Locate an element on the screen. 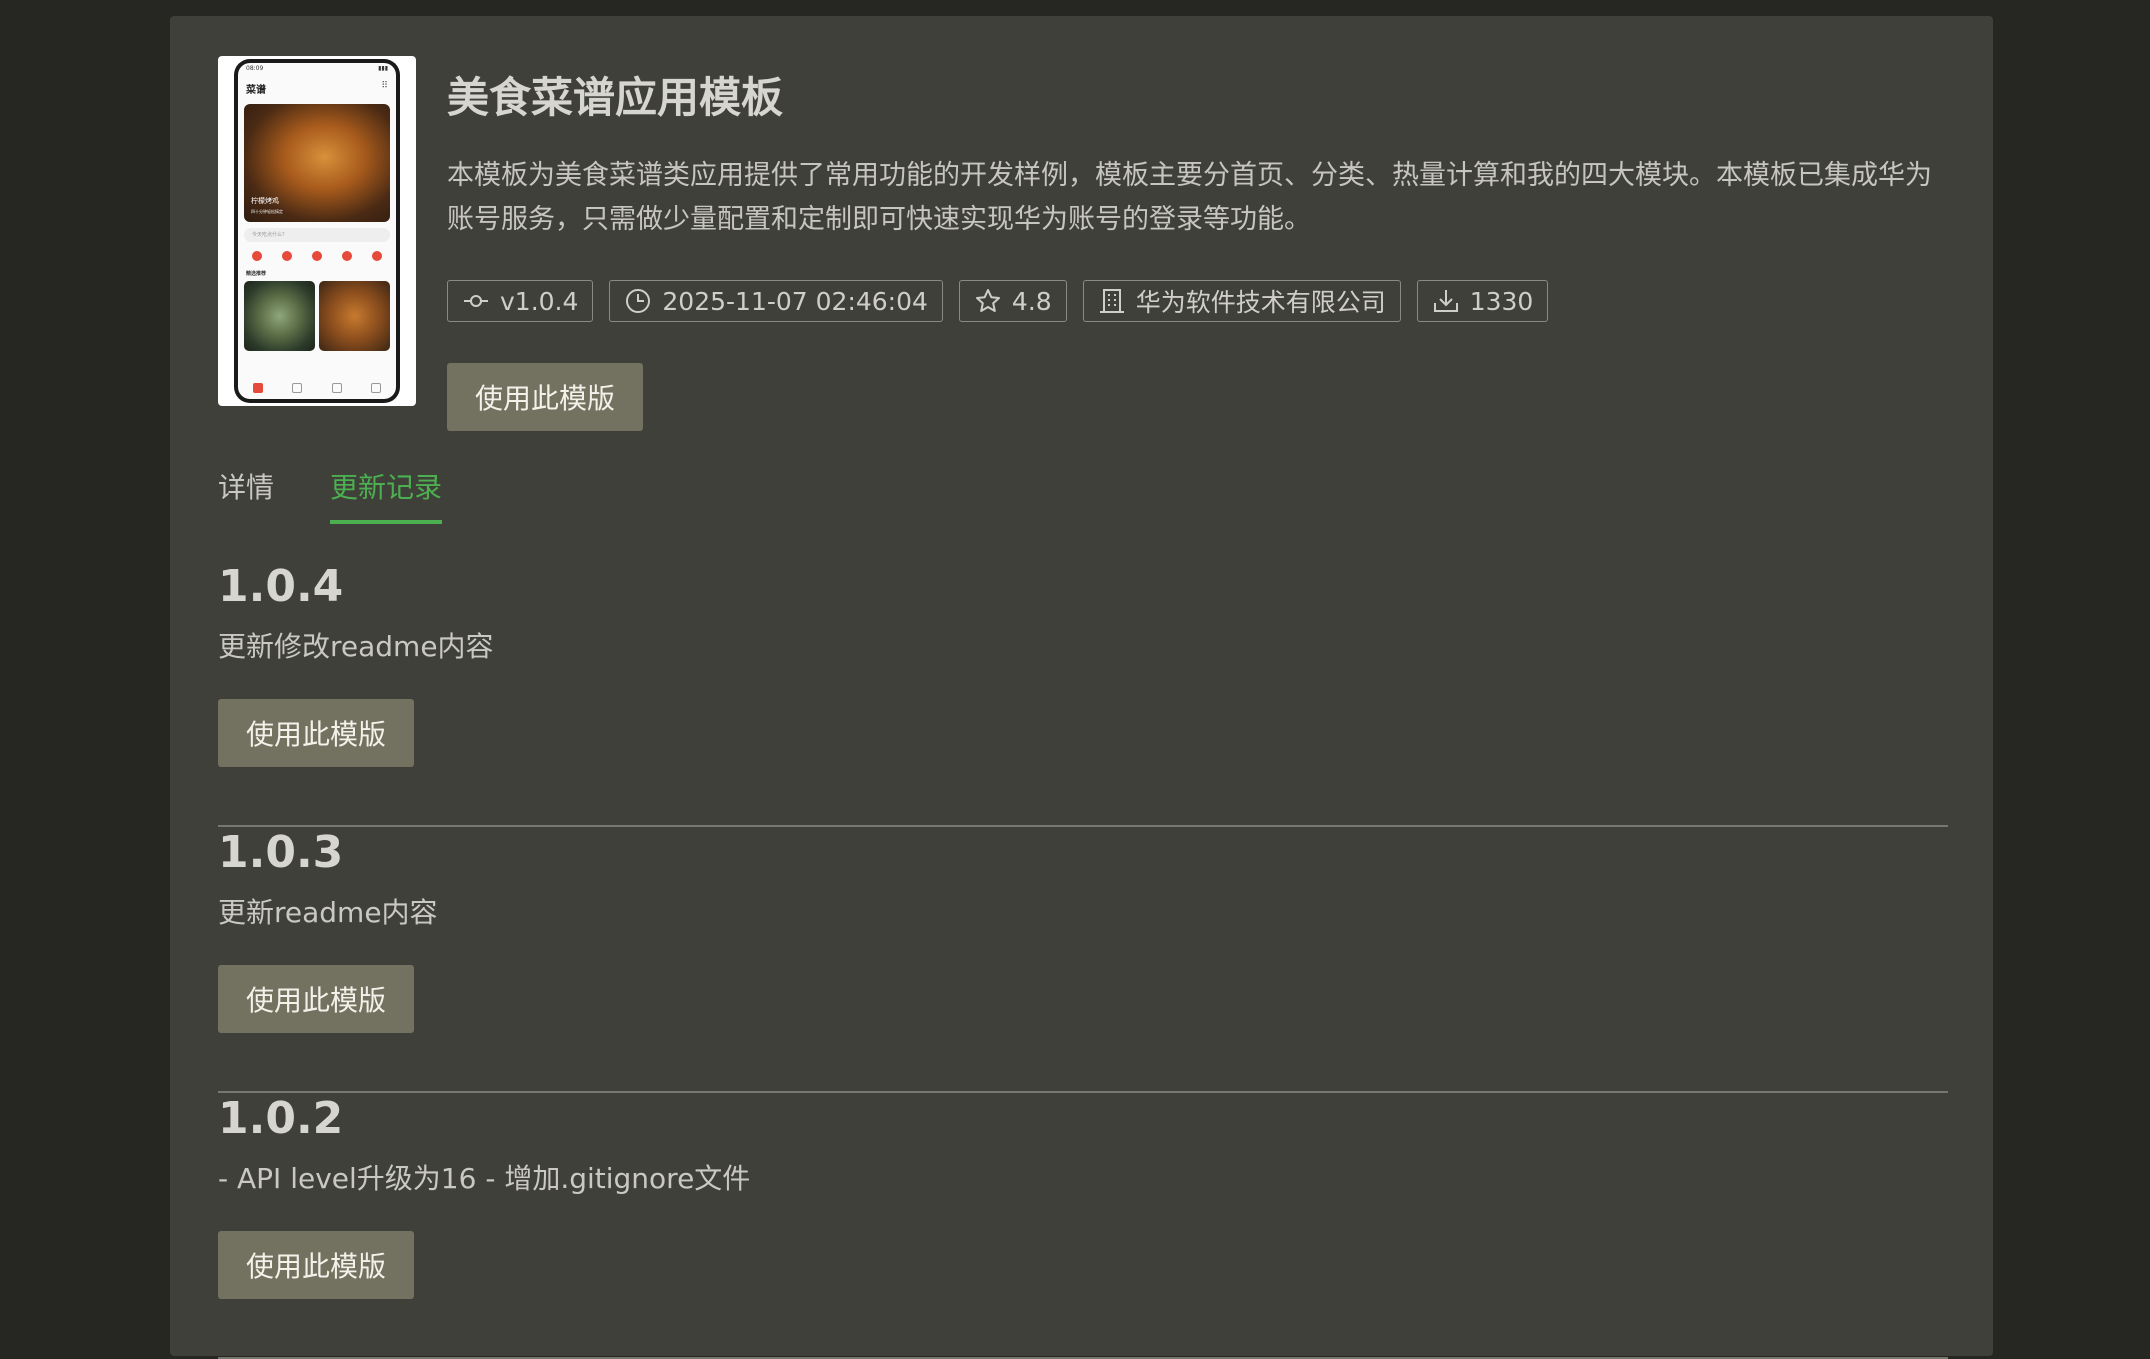  building-icon is located at coordinates (1111, 301).